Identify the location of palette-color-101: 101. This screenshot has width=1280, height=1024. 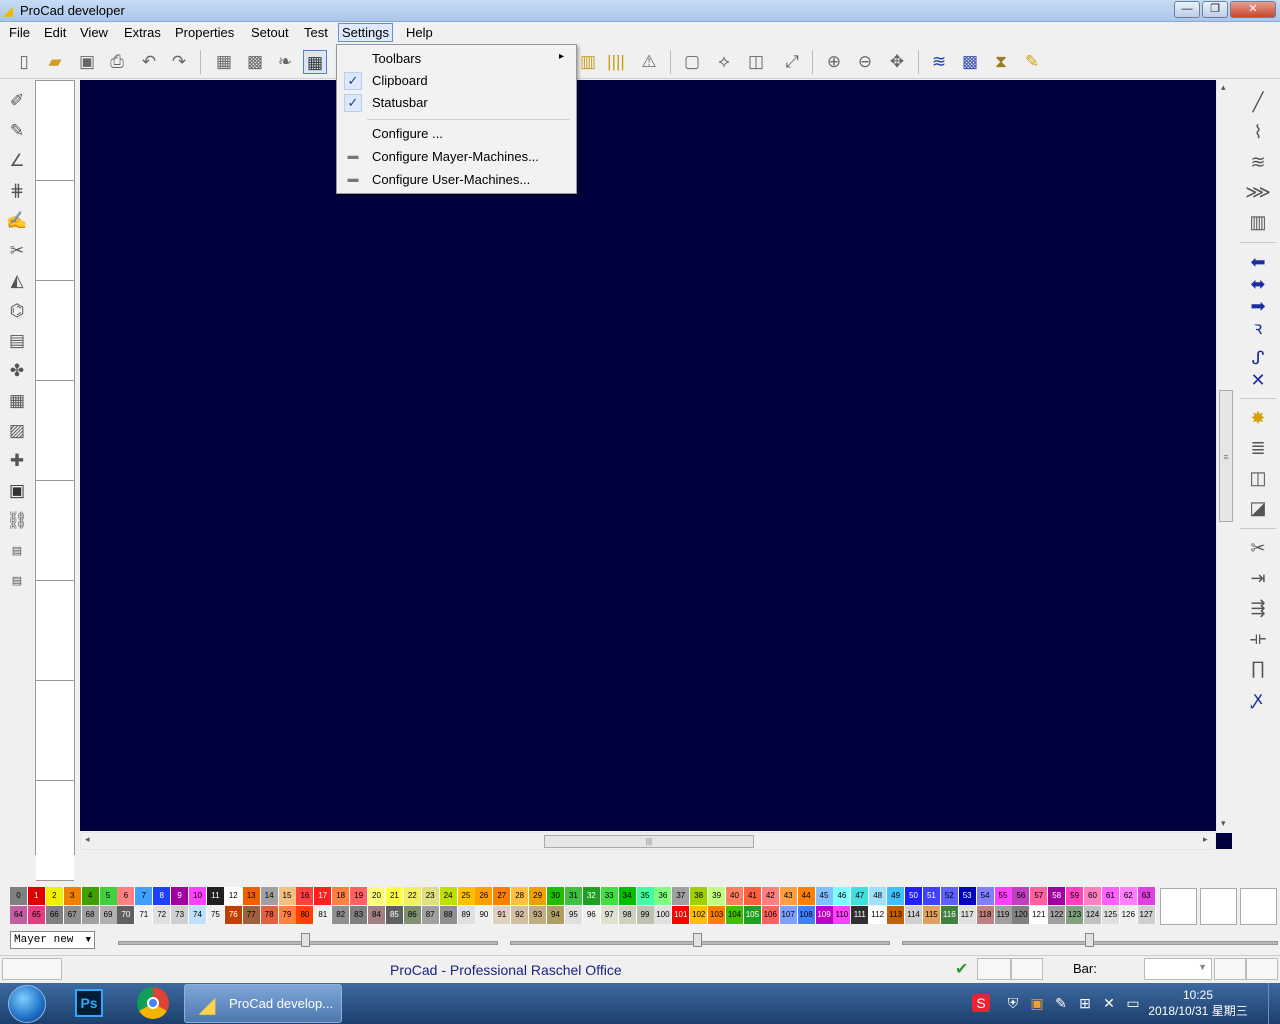
(681, 915).